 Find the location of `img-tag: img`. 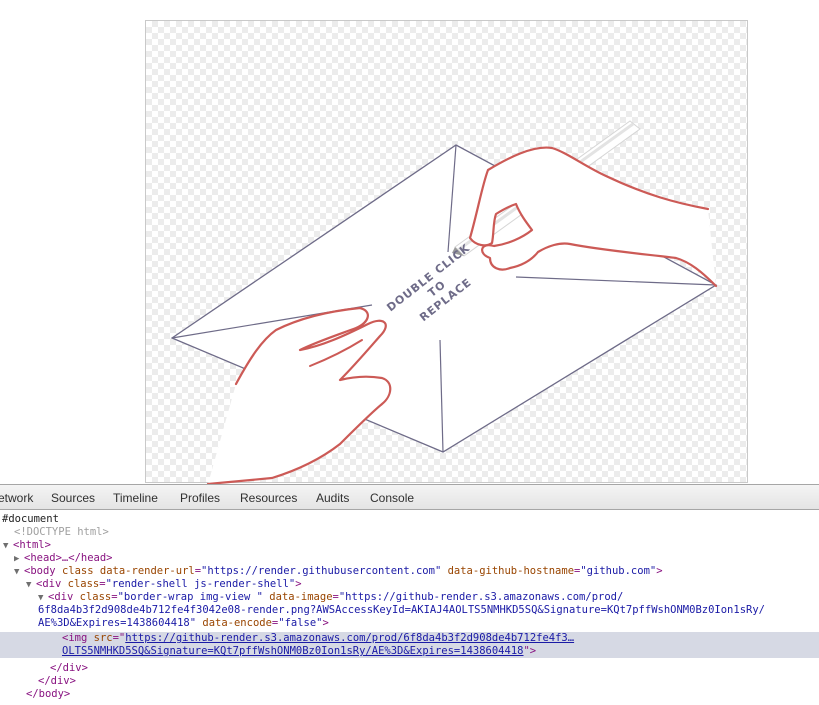

img-tag: img is located at coordinates (78, 638).